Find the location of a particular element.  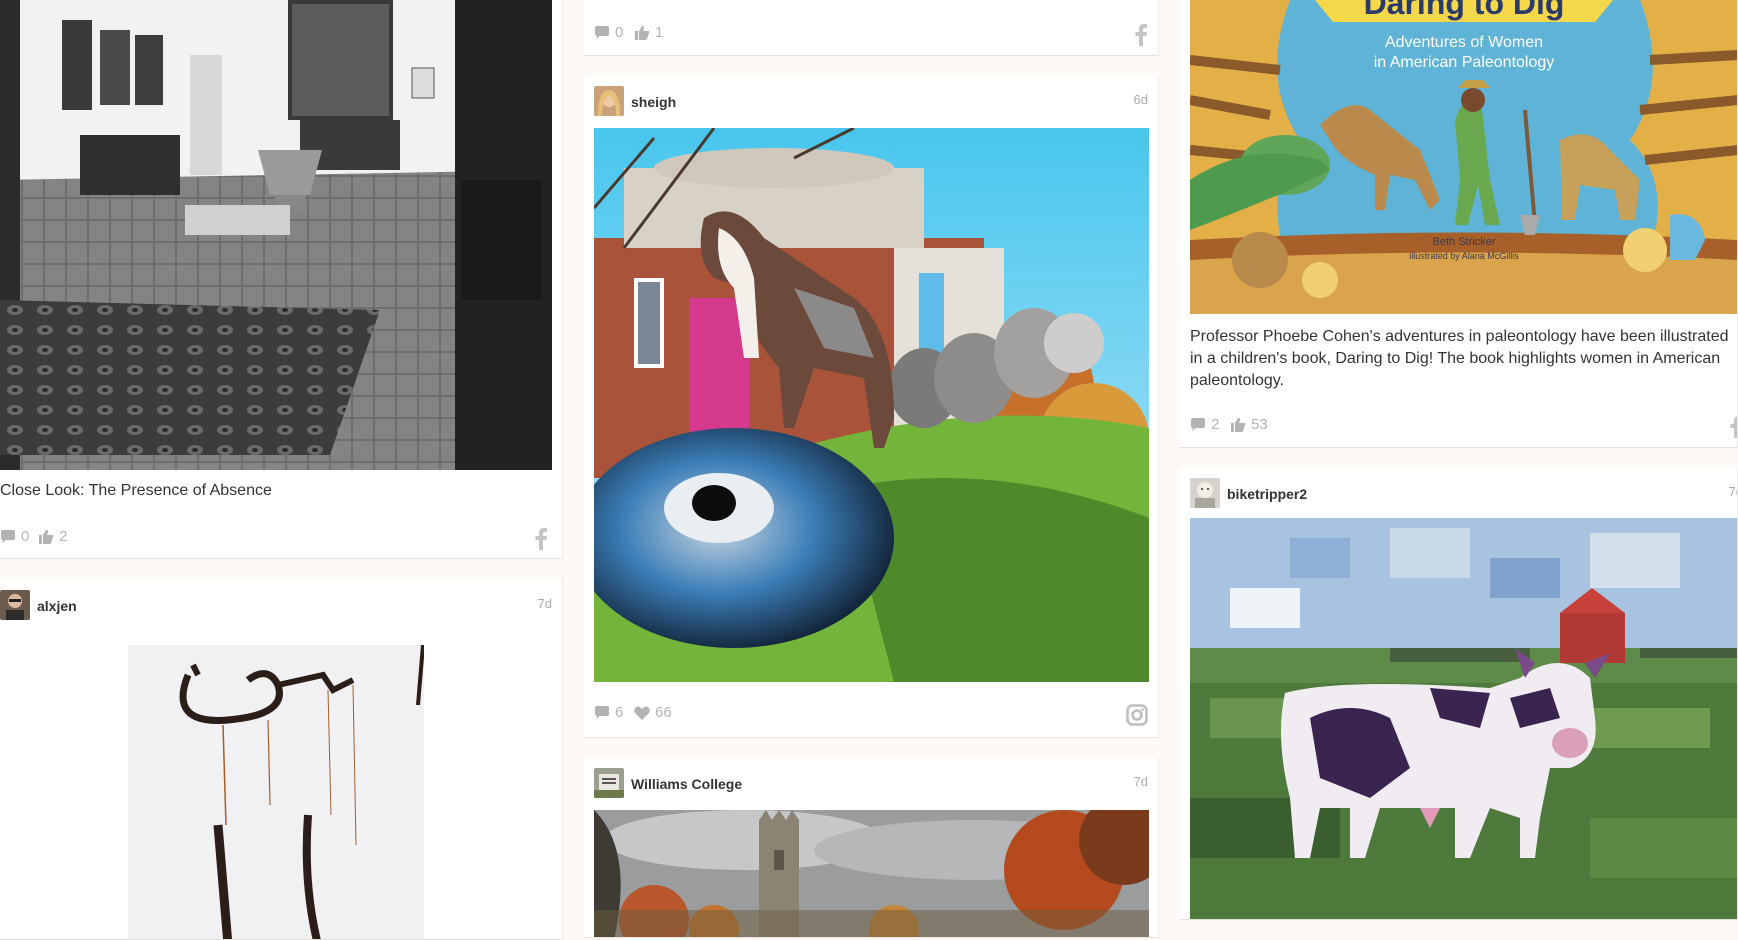

post-age: 6d is located at coordinates (1140, 99).